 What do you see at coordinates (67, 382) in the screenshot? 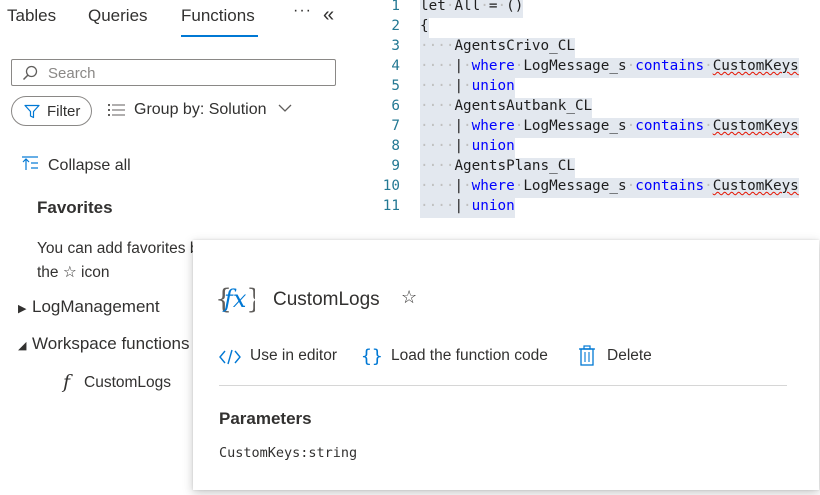
I see `function-icon: f` at bounding box center [67, 382].